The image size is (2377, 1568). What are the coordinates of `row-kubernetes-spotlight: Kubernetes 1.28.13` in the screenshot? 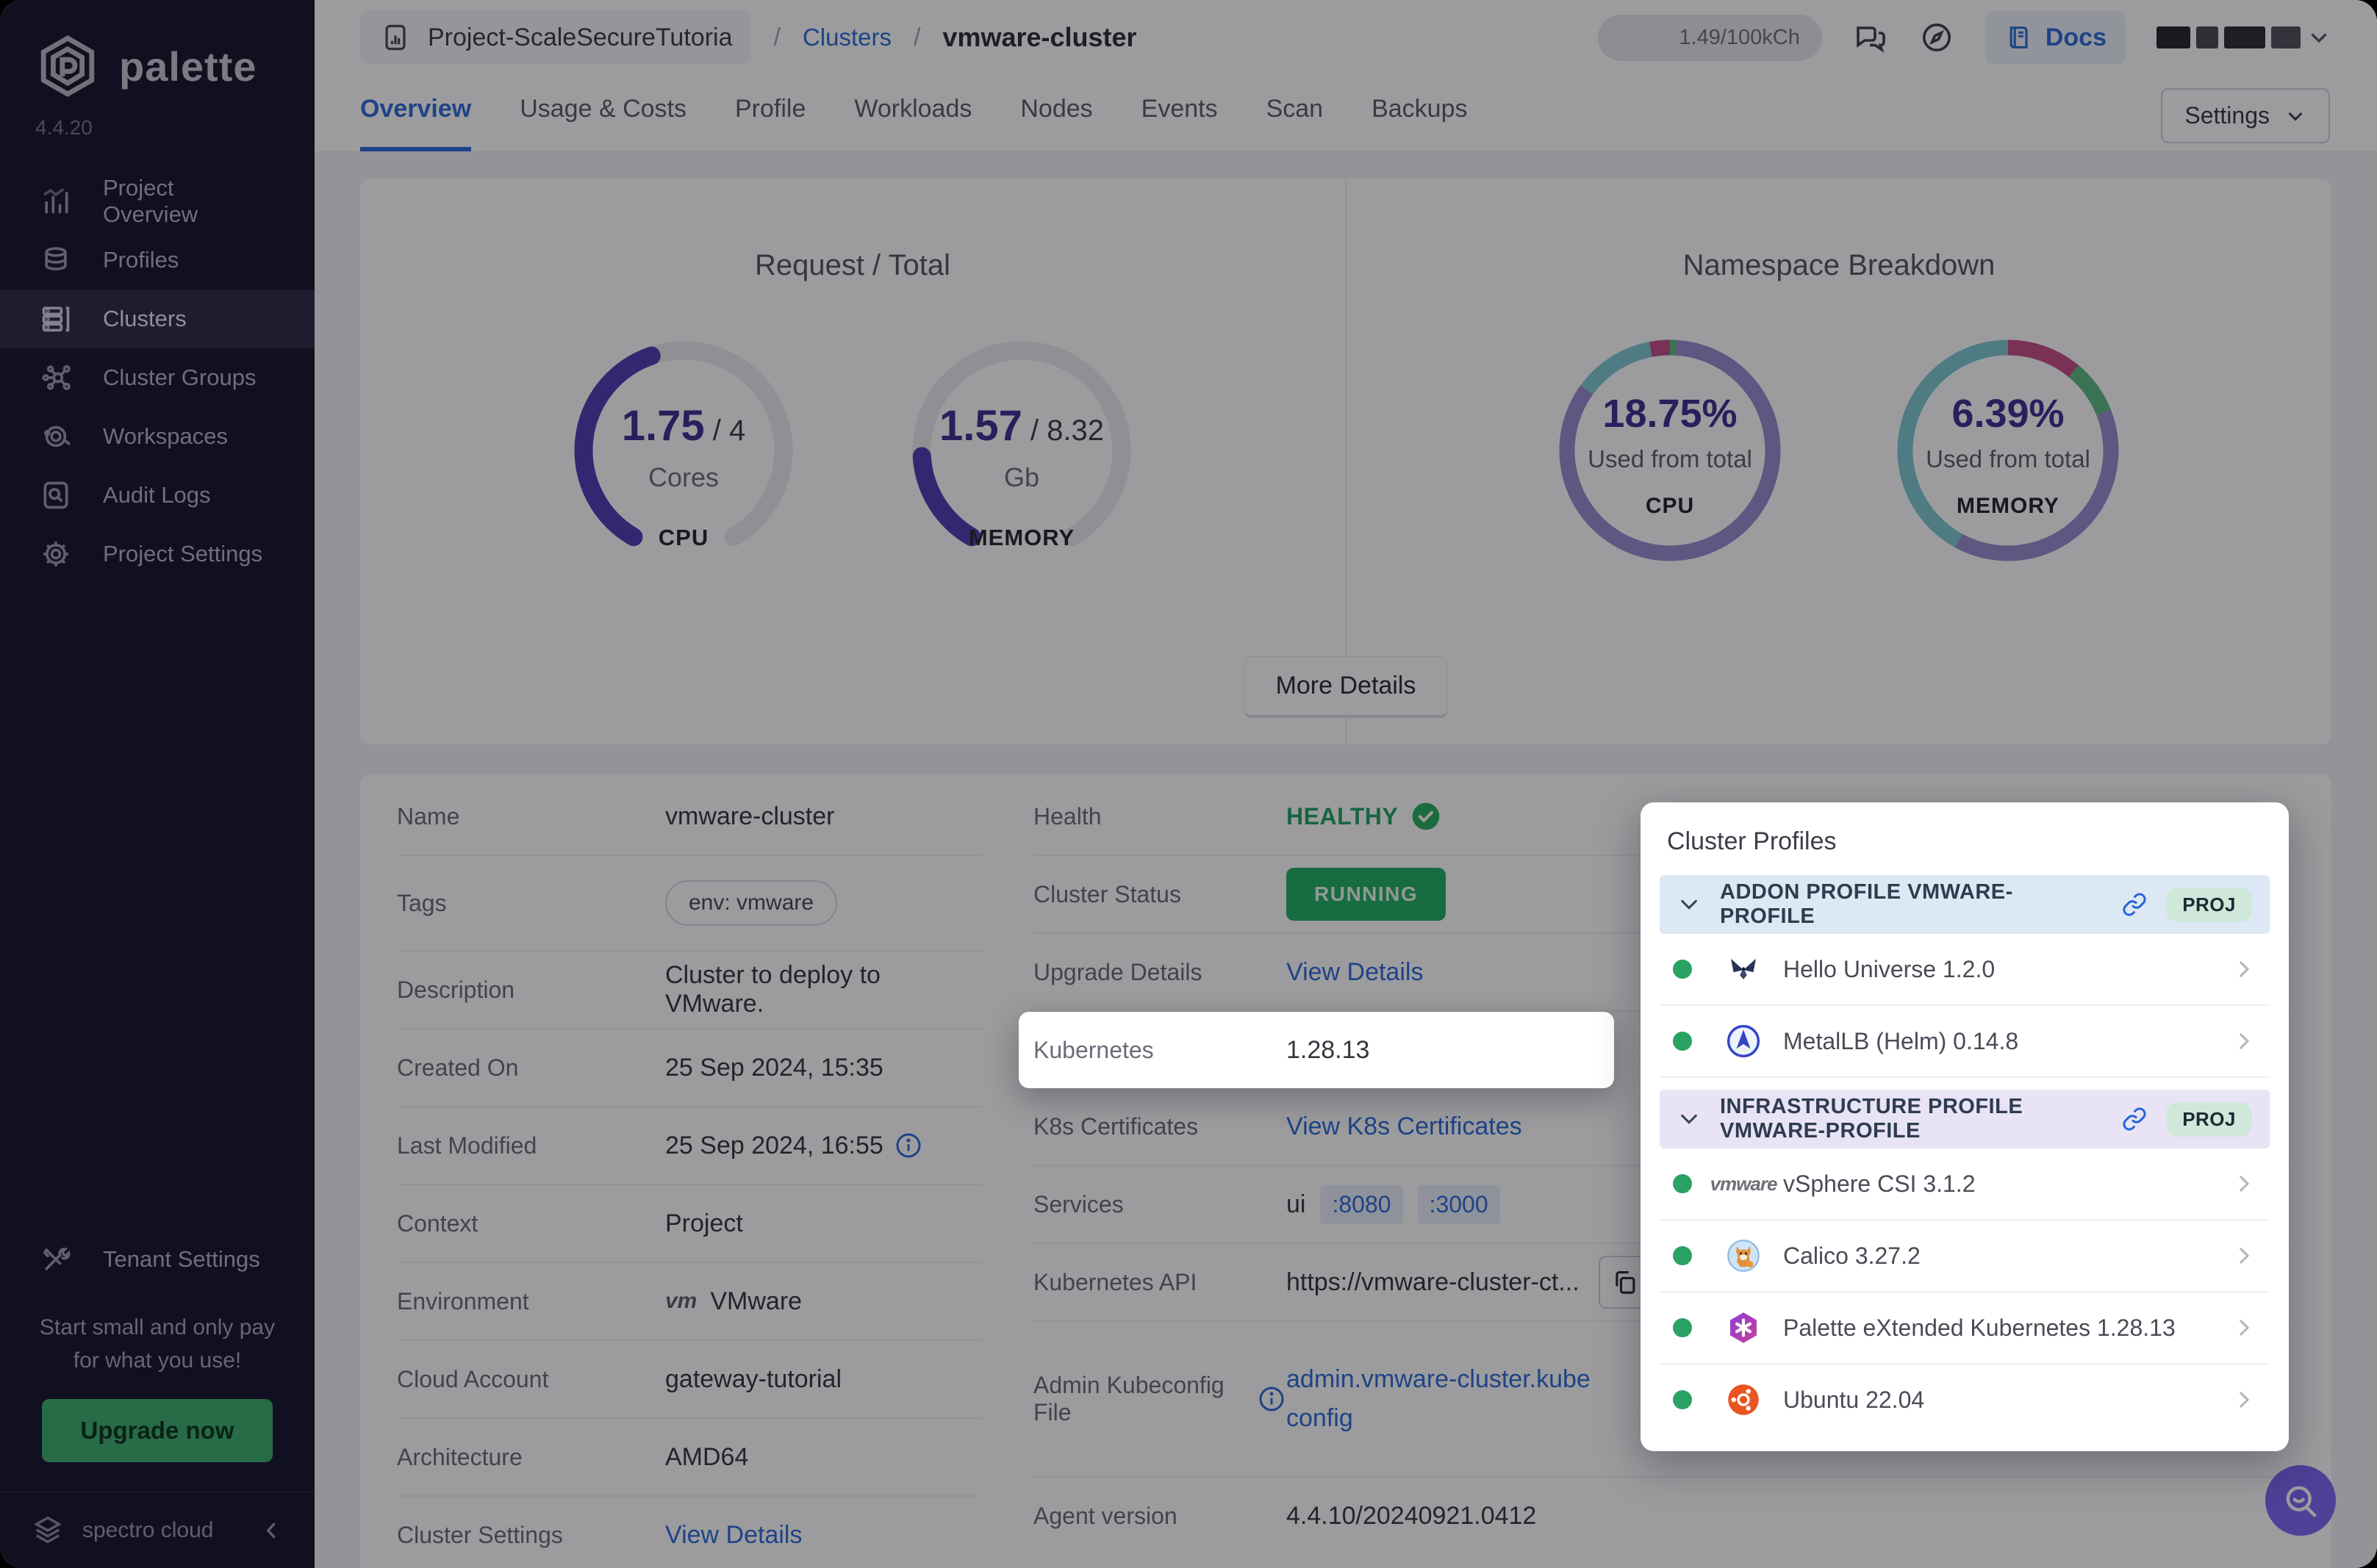 It's located at (1316, 1050).